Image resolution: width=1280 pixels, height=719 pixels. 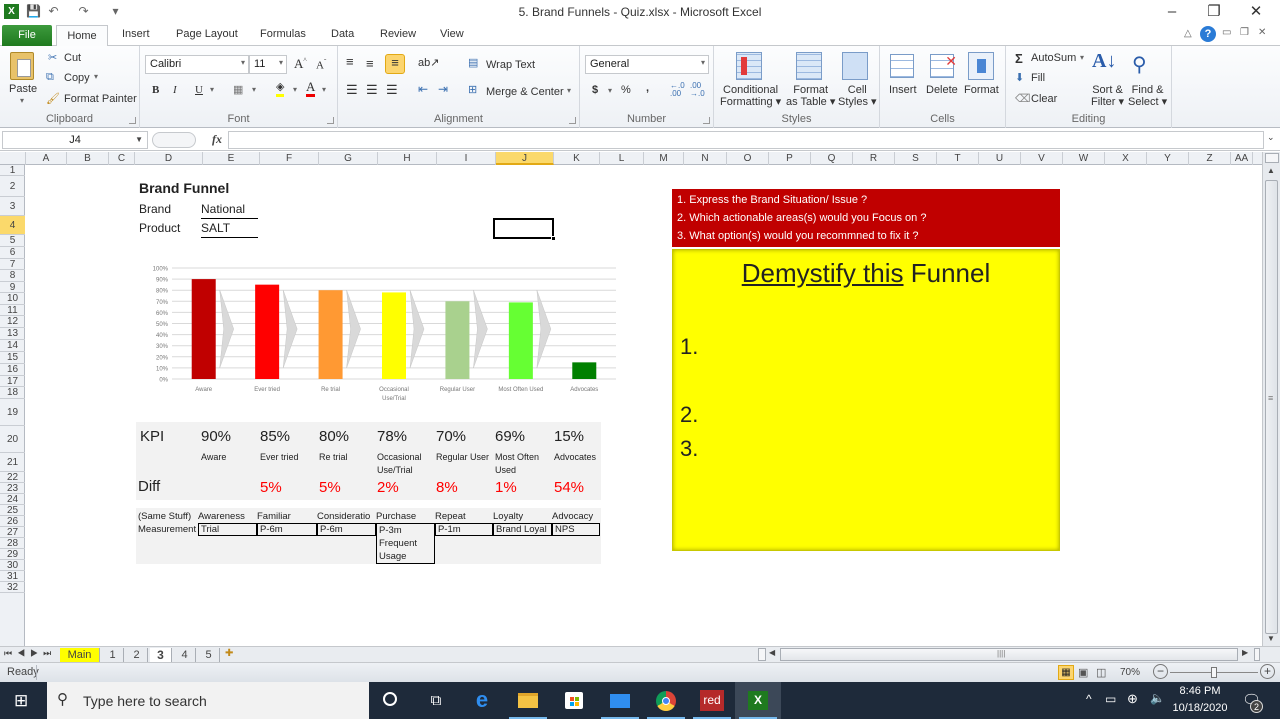 What do you see at coordinates (1262, 32) in the screenshot?
I see `workbook-close-icon: ✕` at bounding box center [1262, 32].